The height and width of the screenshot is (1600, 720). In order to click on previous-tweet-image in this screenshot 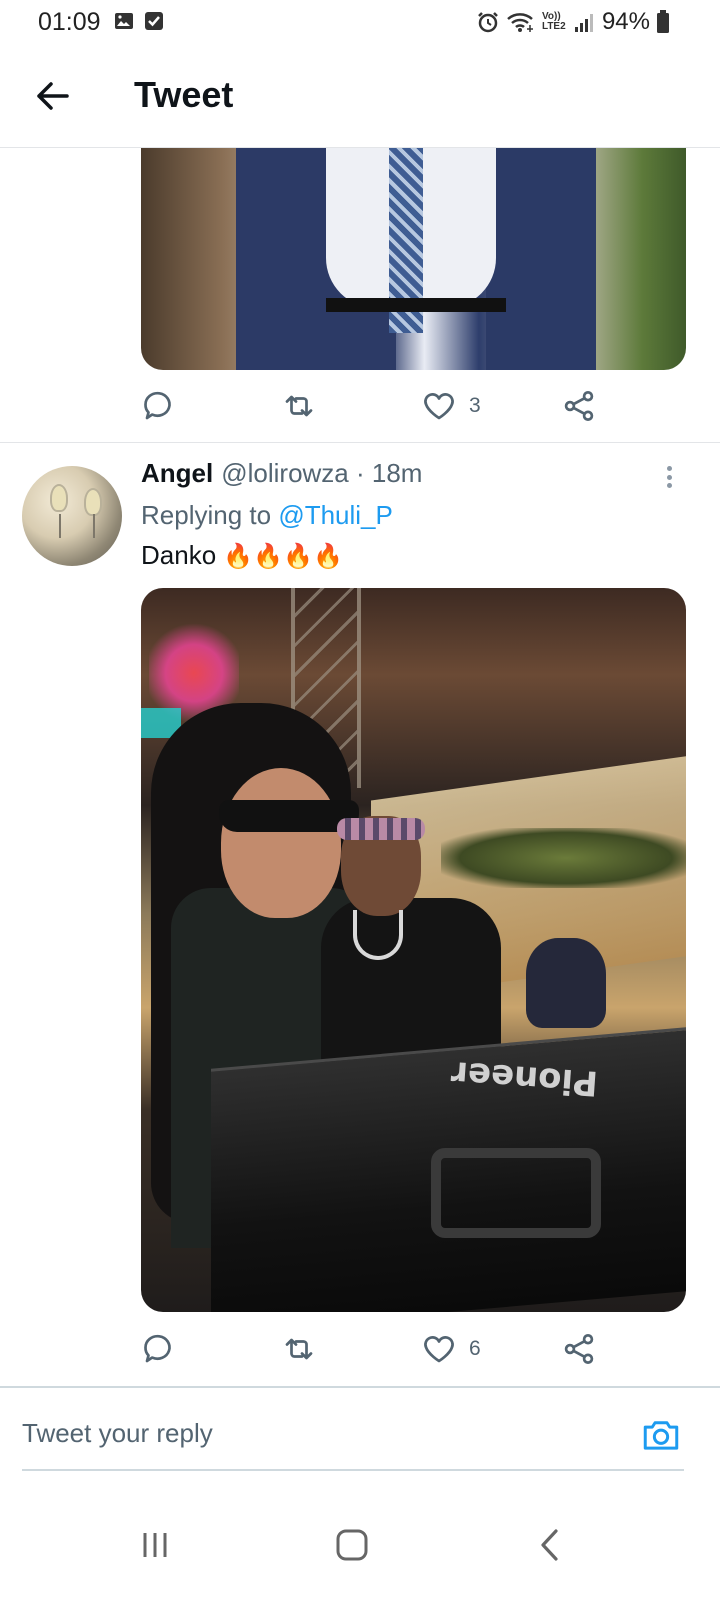, I will do `click(413, 259)`.